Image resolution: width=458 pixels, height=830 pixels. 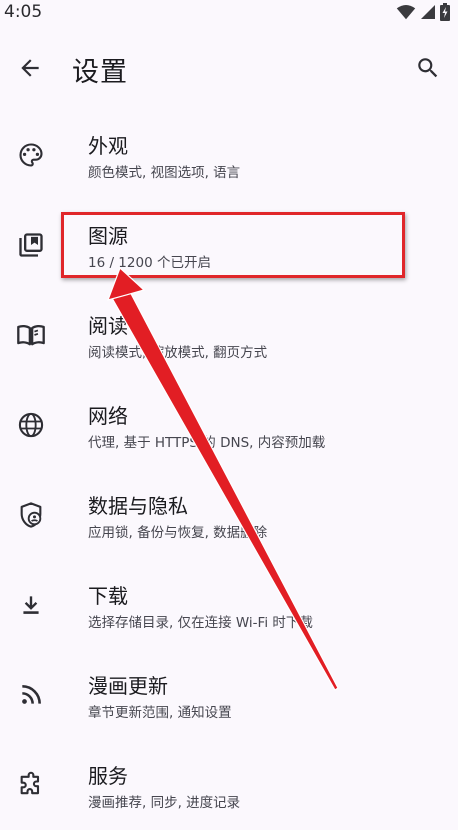 What do you see at coordinates (31, 155) in the screenshot?
I see `palette-icon` at bounding box center [31, 155].